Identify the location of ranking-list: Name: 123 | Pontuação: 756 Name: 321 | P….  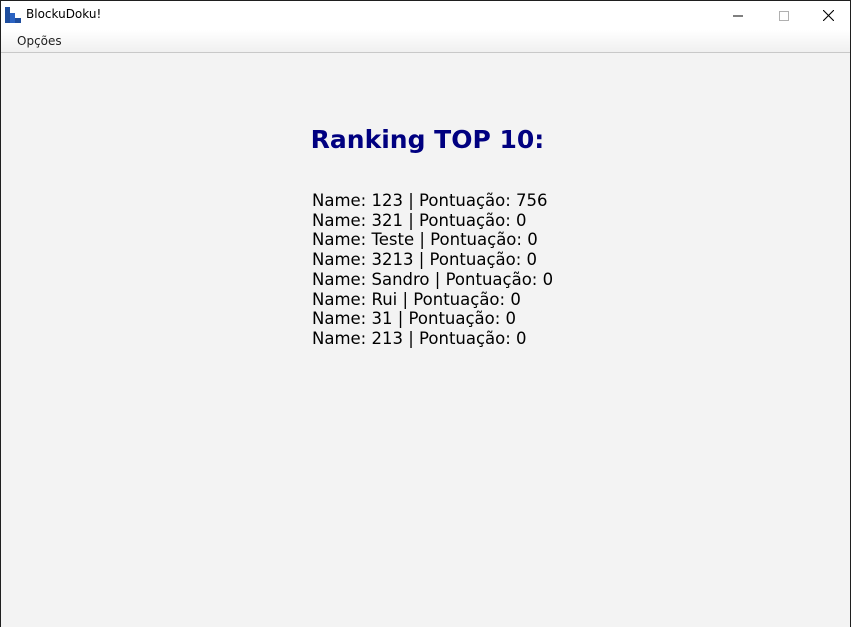
(432, 270).